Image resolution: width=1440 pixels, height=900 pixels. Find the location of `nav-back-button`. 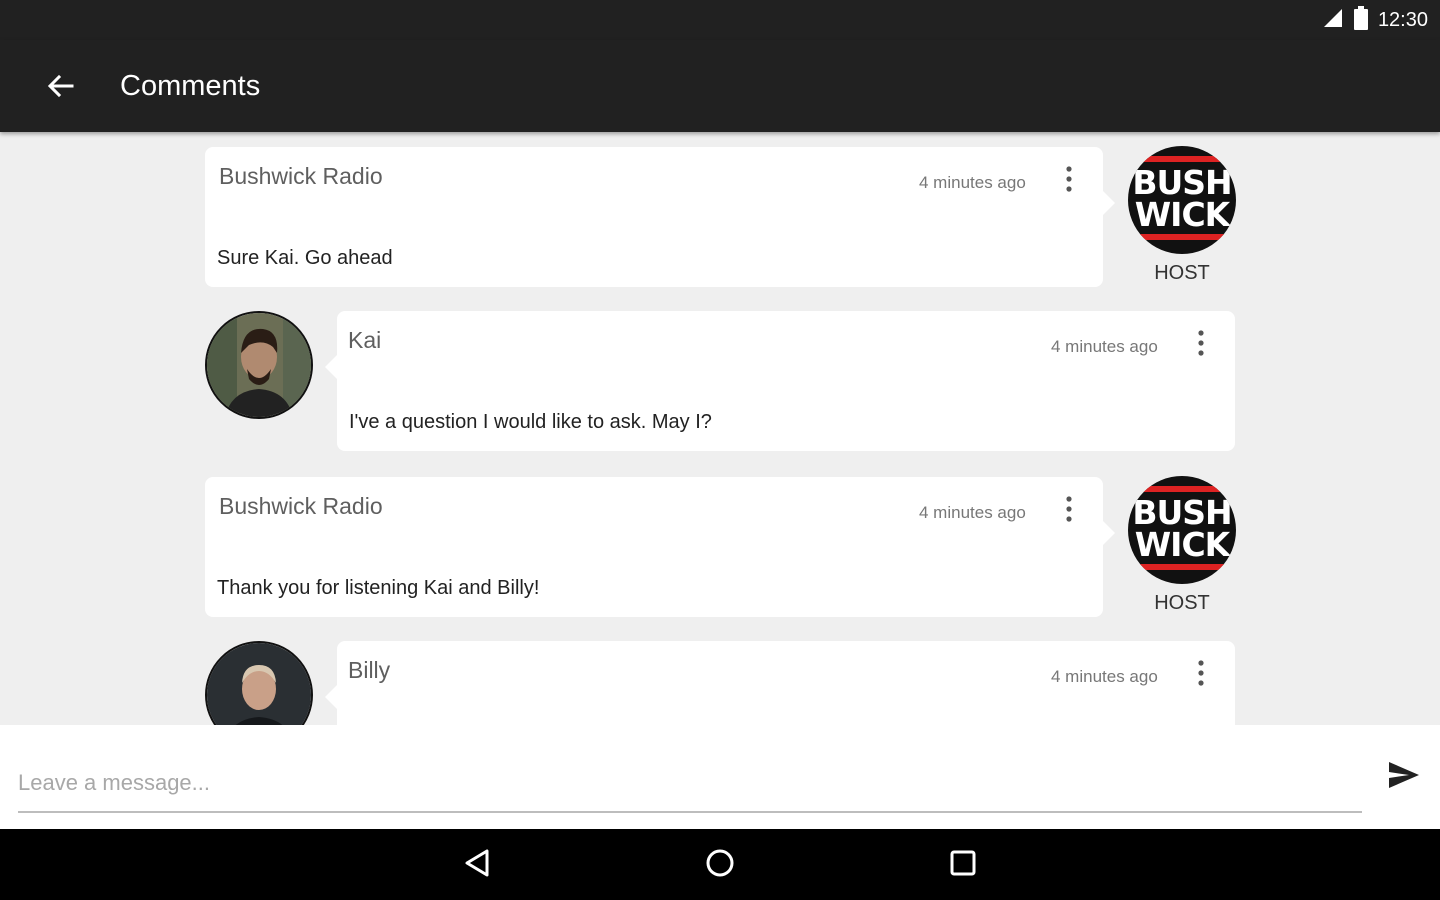

nav-back-button is located at coordinates (478, 865).